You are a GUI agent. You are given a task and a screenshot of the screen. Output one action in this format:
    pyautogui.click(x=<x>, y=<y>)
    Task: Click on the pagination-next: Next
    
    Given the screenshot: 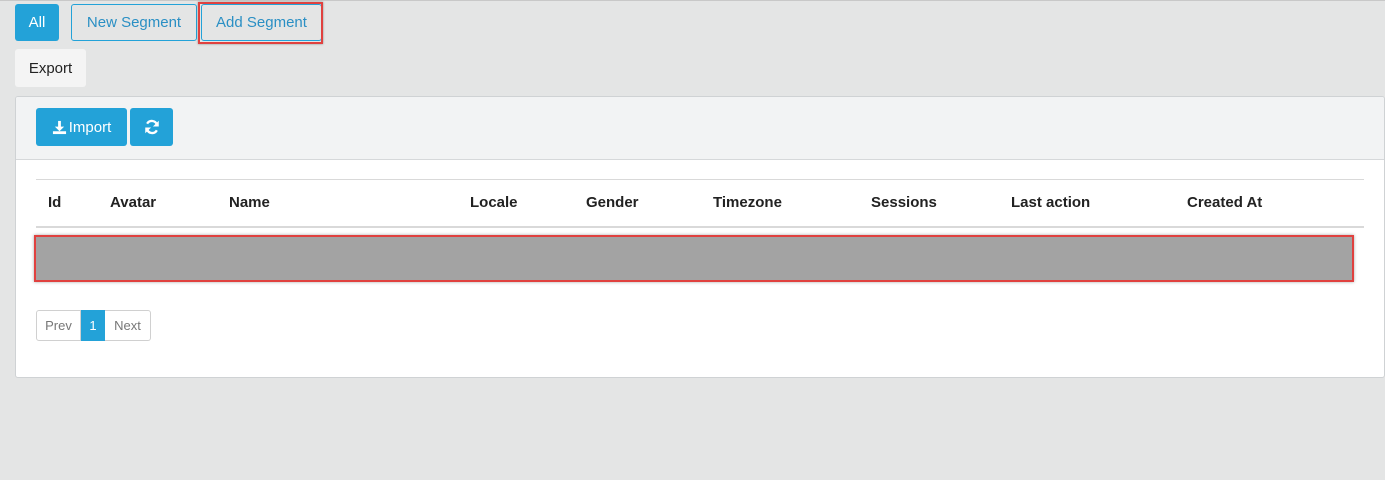 What is the action you would take?
    pyautogui.click(x=128, y=325)
    